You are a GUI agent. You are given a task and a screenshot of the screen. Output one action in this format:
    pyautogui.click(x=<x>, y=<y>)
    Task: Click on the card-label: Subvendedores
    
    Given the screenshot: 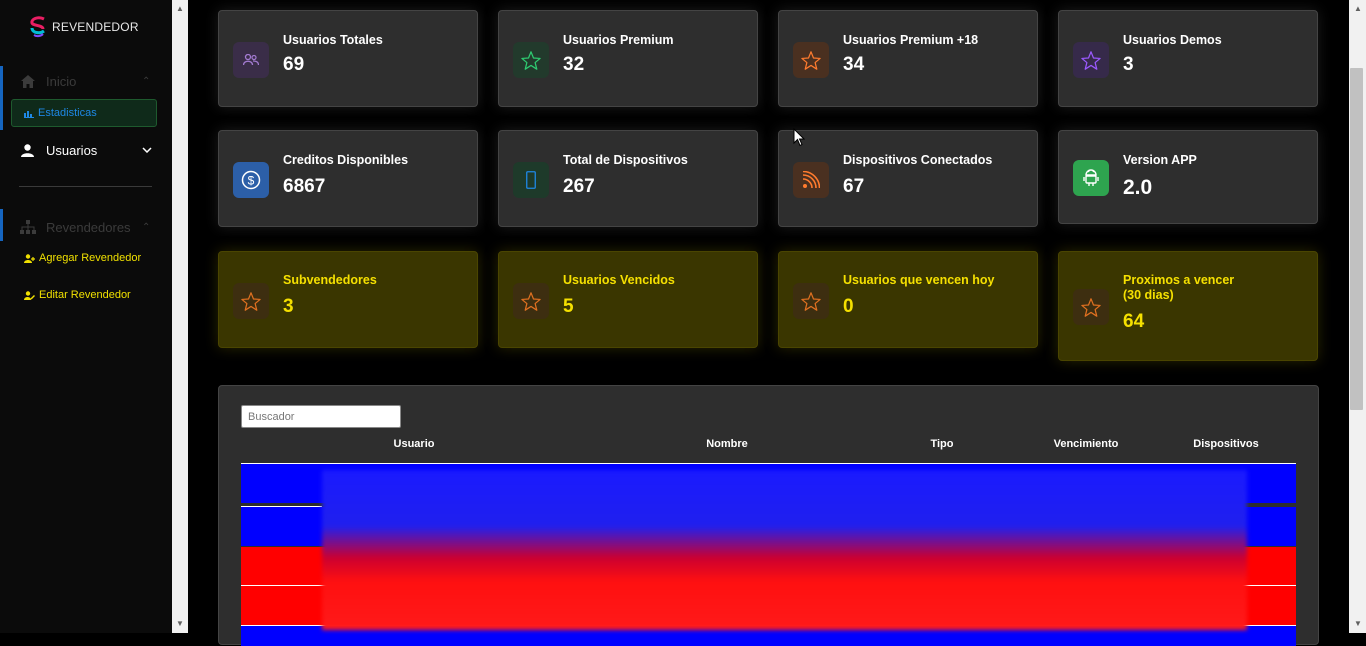 What is the action you would take?
    pyautogui.click(x=330, y=280)
    